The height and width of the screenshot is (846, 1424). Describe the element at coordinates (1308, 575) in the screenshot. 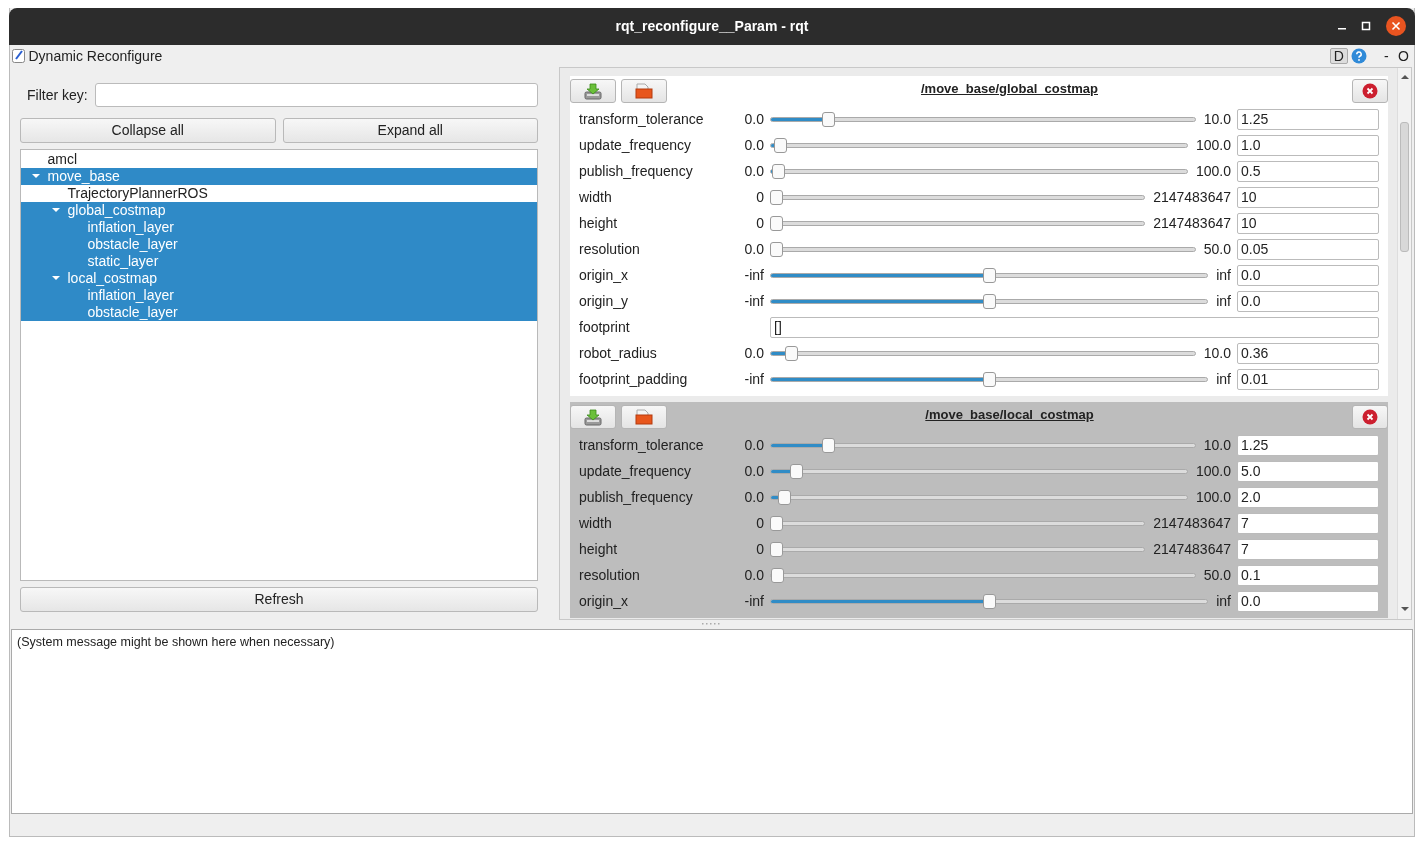

I see `value-field: 0.1` at that location.